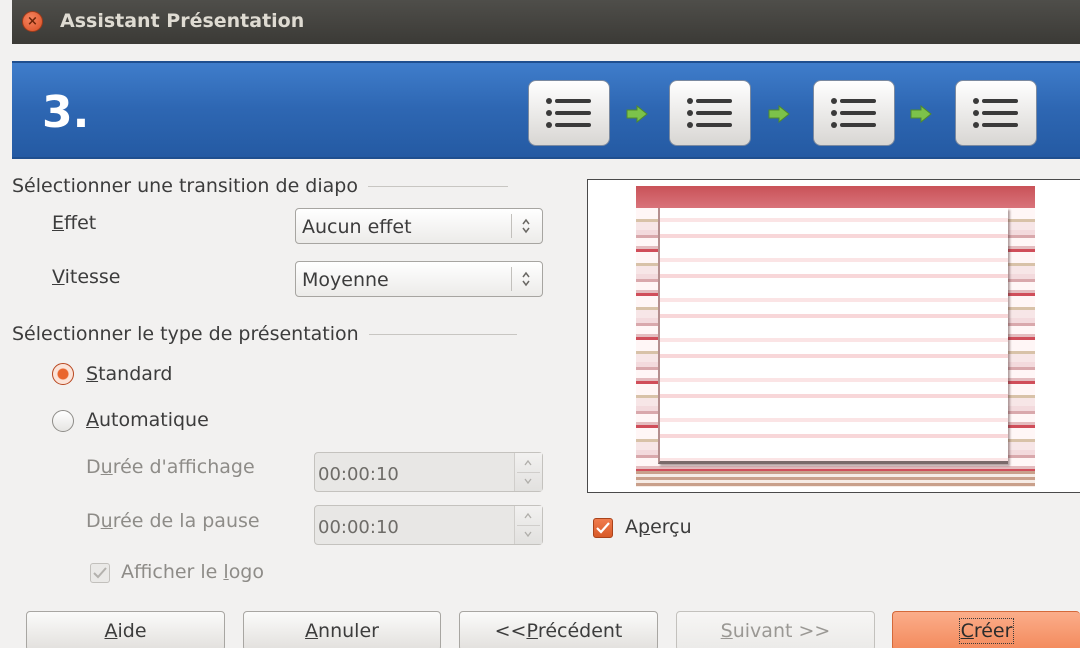 This screenshot has width=1080, height=648. I want to click on show-logo-checkbox, so click(100, 573).